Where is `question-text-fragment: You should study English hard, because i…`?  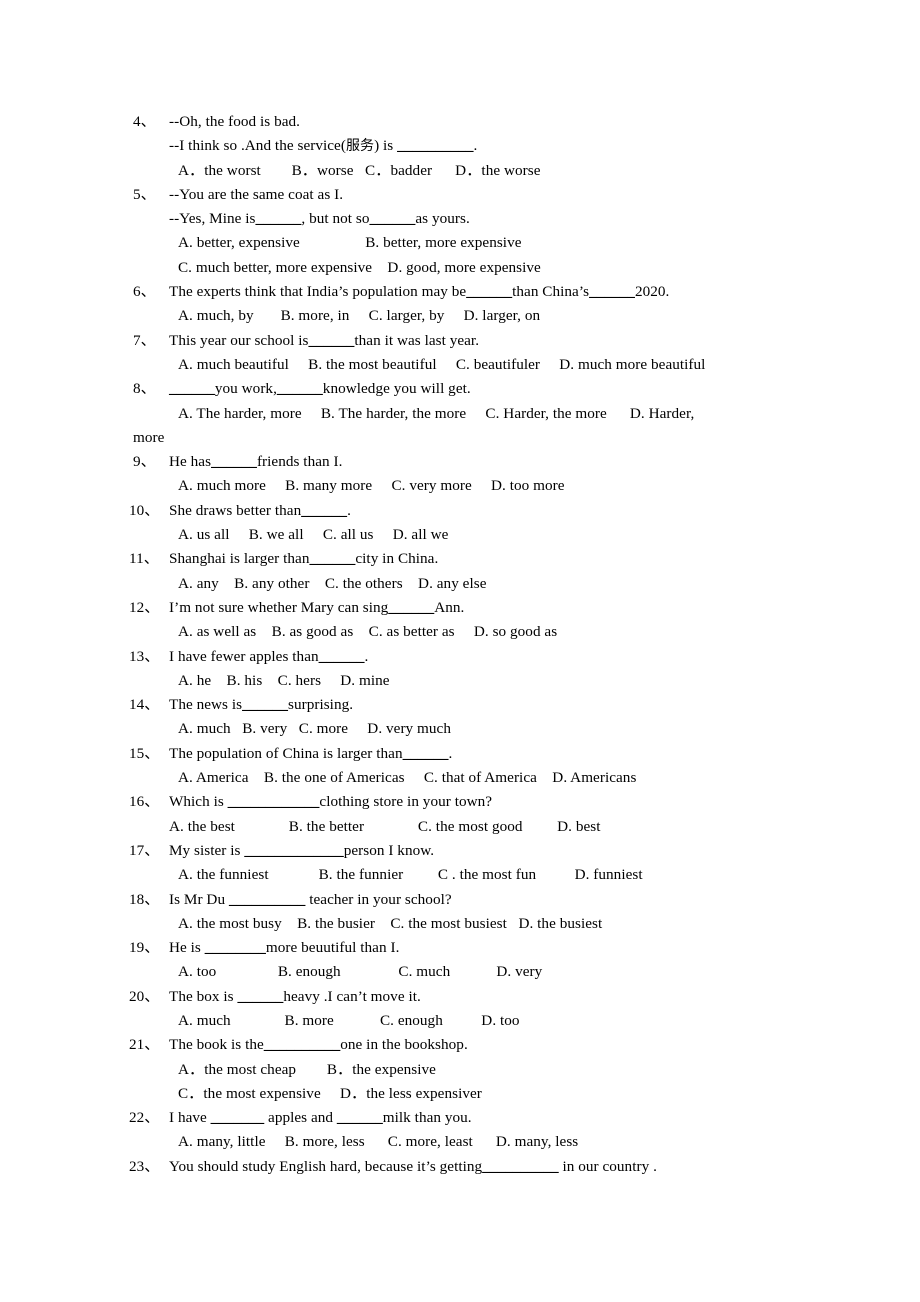
question-text-fragment: You should study English hard, because i… is located at coordinates (326, 1166).